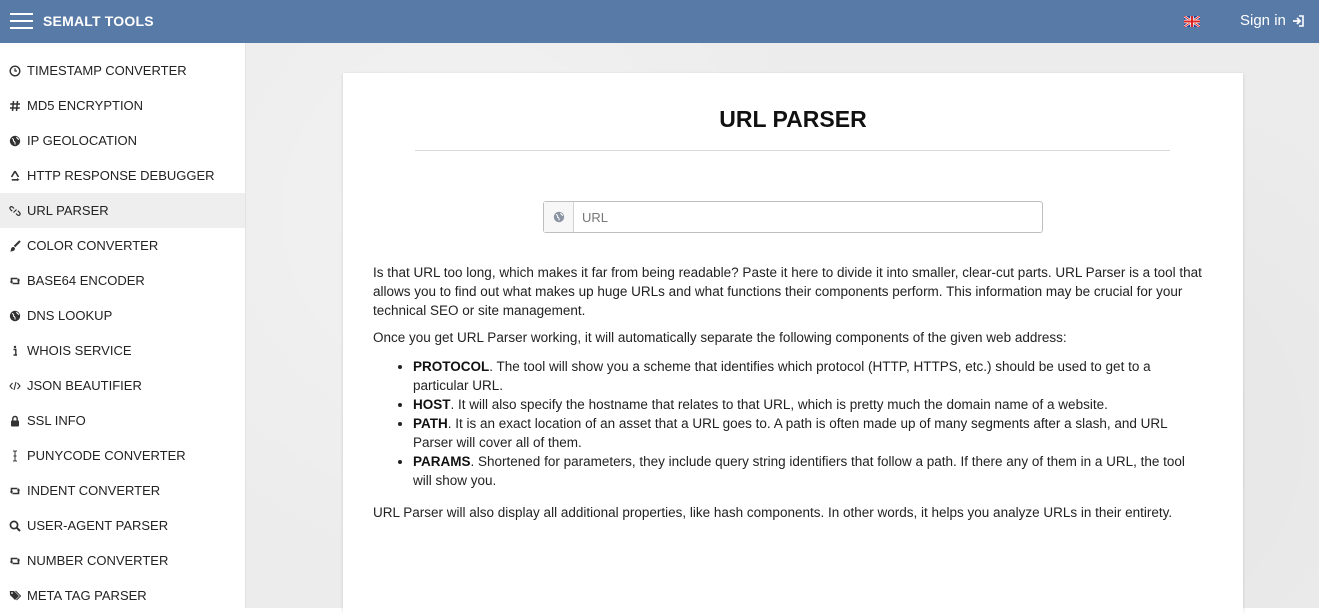 This screenshot has width=1319, height=613. Describe the element at coordinates (659, 21) in the screenshot. I see `top-bar: SEMALT TOOLS Sign in` at that location.